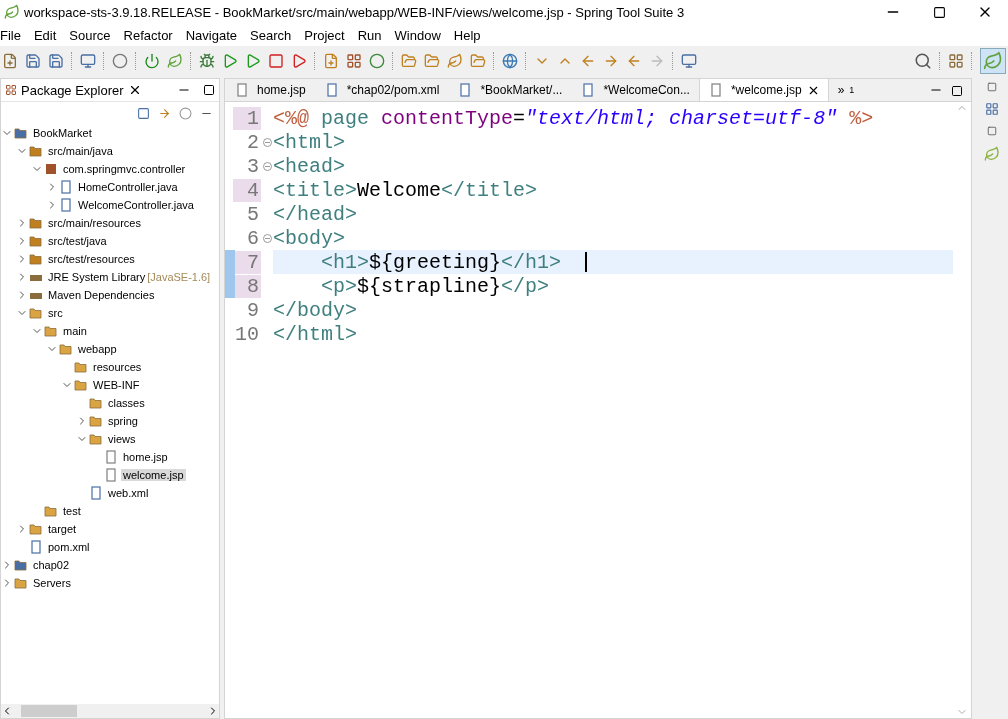  What do you see at coordinates (44, 35) in the screenshot?
I see `menu-item: Edit` at bounding box center [44, 35].